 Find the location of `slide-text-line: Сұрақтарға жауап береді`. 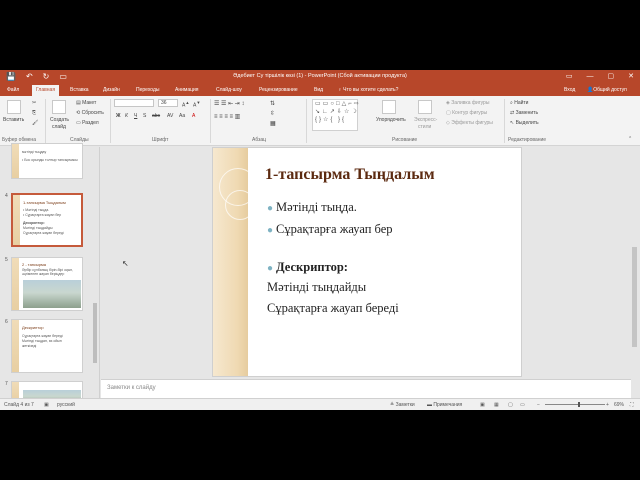

slide-text-line: Сұрақтарға жауап береді is located at coordinates (333, 308).